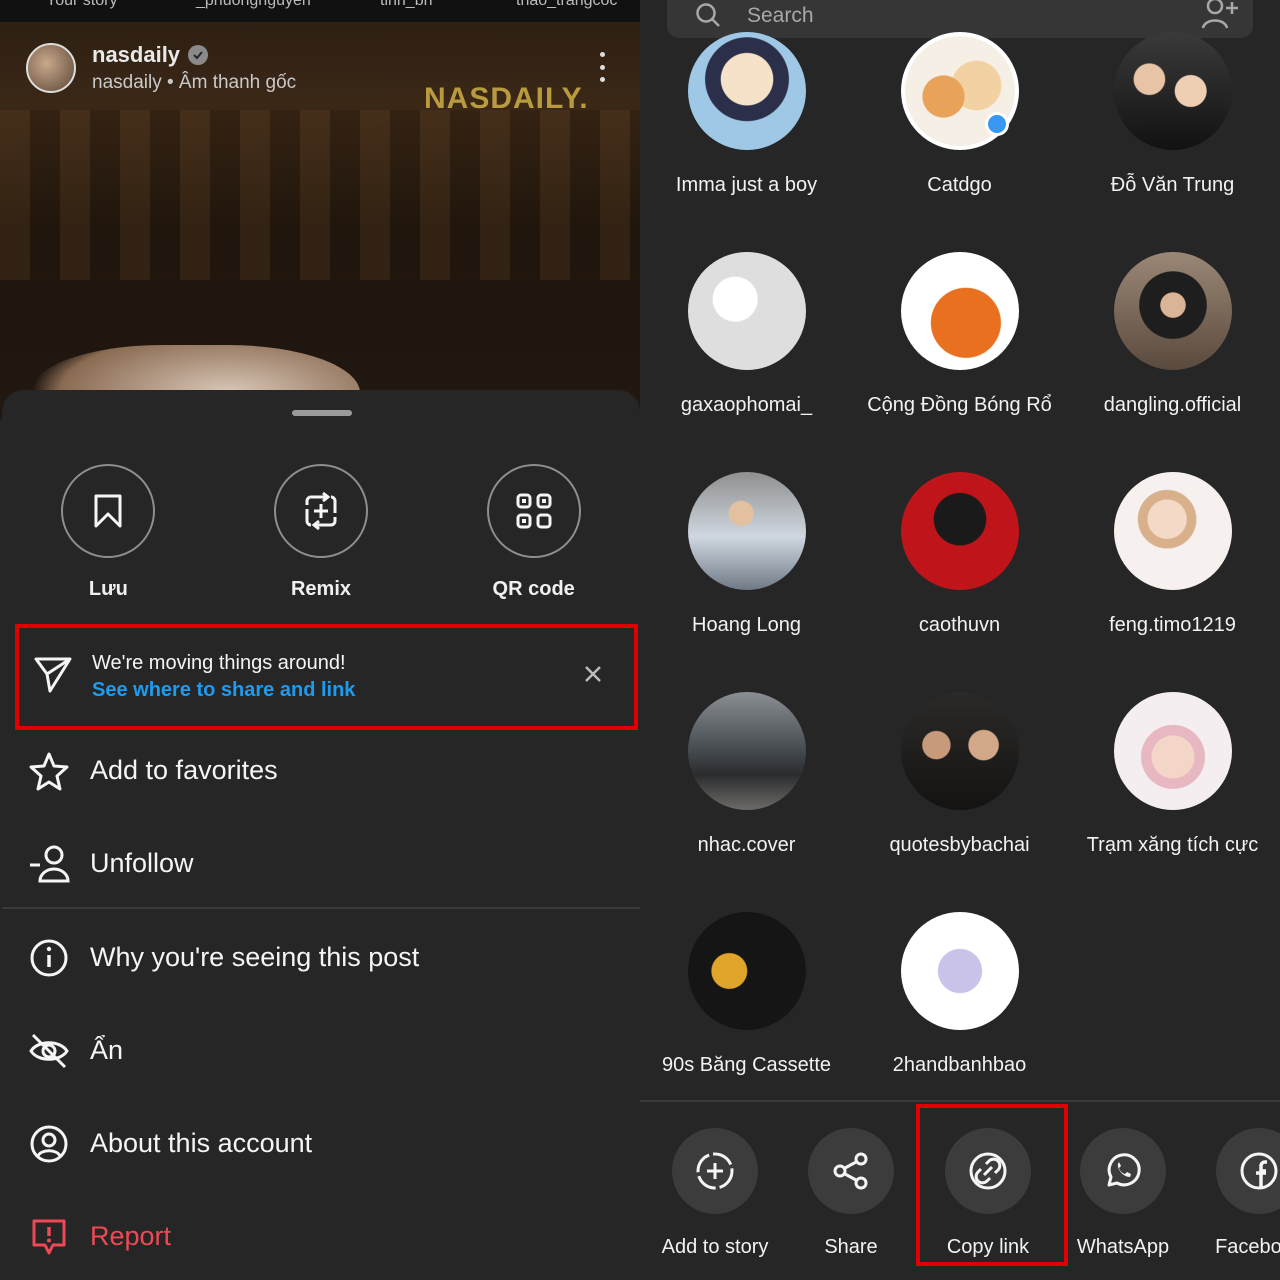 The width and height of the screenshot is (1280, 1280). What do you see at coordinates (321, 511) in the screenshot?
I see `remix-icon` at bounding box center [321, 511].